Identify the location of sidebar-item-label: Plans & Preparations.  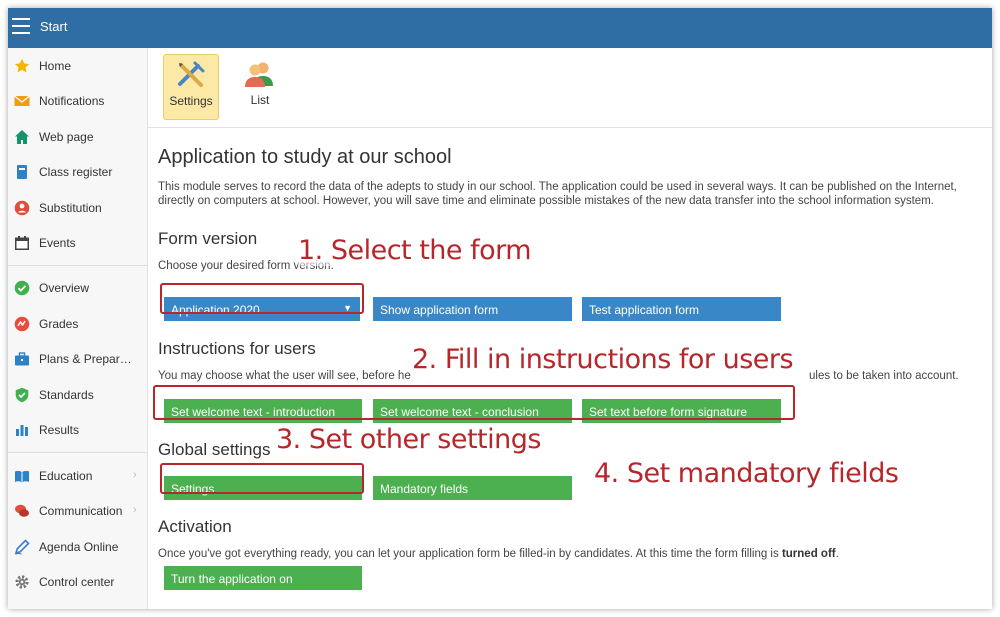
(87, 359).